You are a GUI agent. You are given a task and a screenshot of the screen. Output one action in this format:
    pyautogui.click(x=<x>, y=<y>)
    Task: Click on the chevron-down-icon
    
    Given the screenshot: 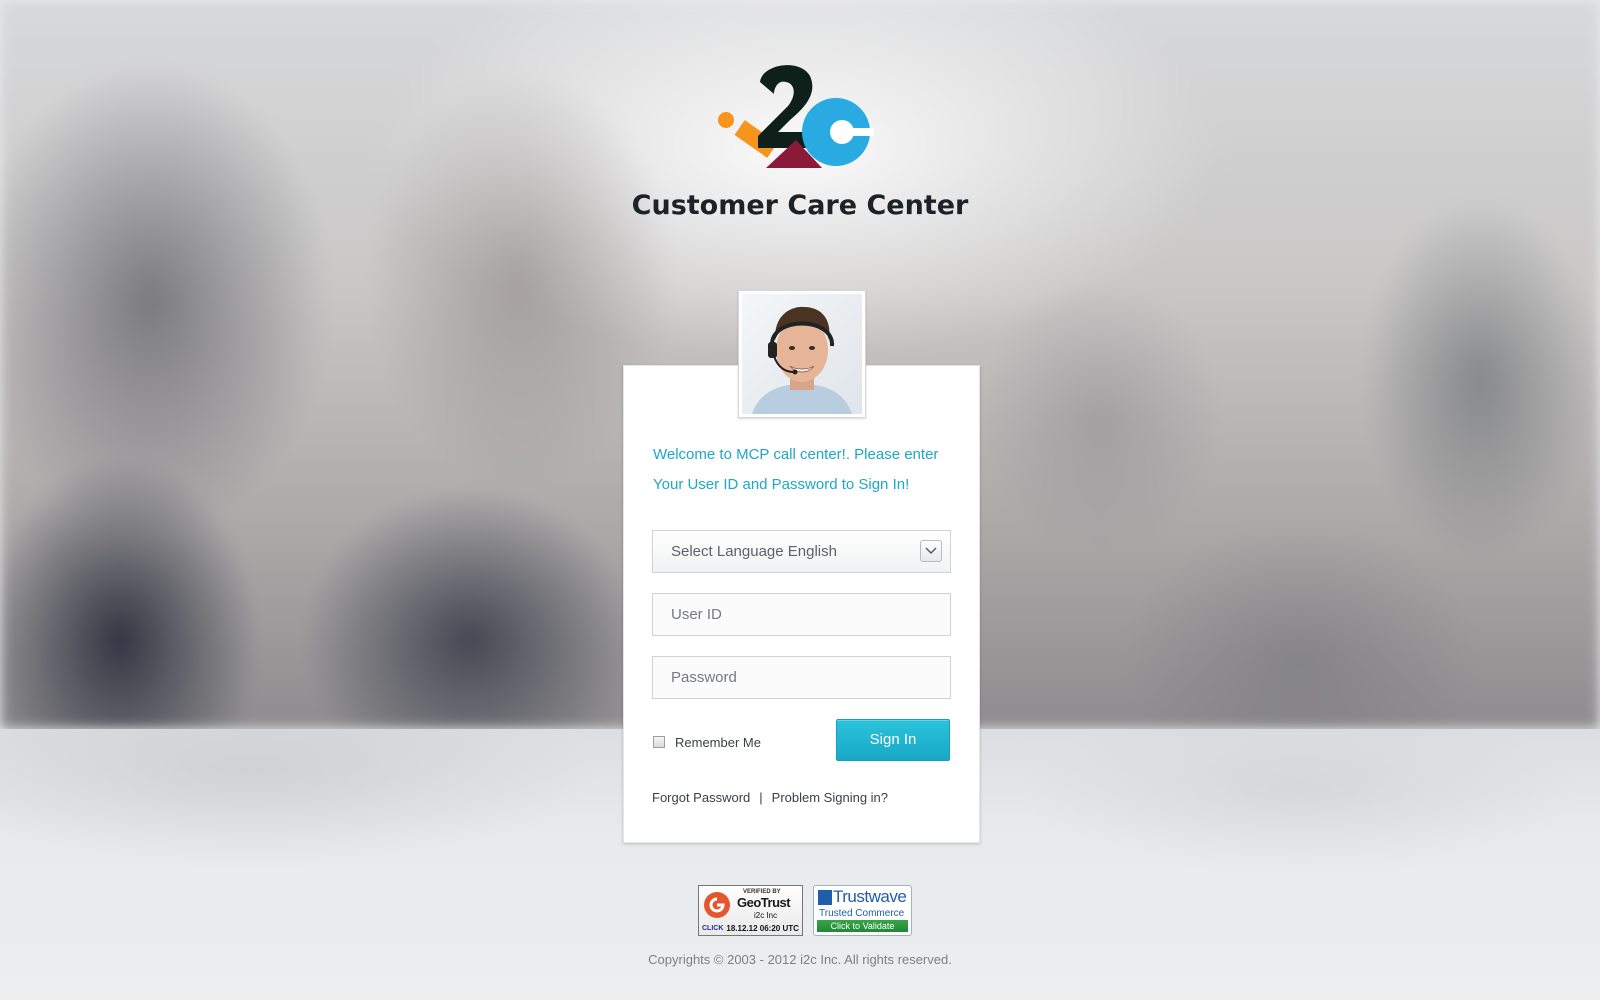 What is the action you would take?
    pyautogui.click(x=931, y=551)
    